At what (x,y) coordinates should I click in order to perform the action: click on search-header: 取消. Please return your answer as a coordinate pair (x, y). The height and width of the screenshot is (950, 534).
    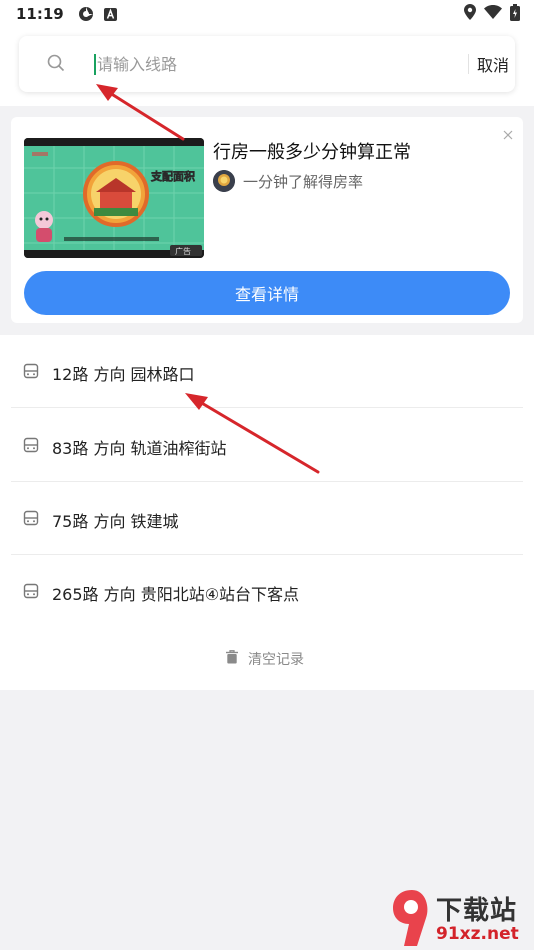
    Looking at the image, I should click on (267, 67).